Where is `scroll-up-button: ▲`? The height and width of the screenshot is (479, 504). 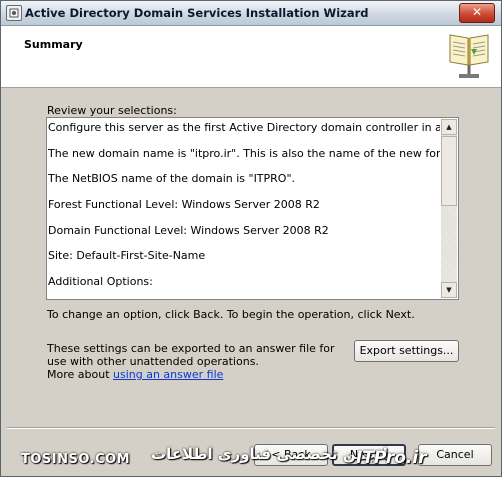 scroll-up-button: ▲ is located at coordinates (449, 127).